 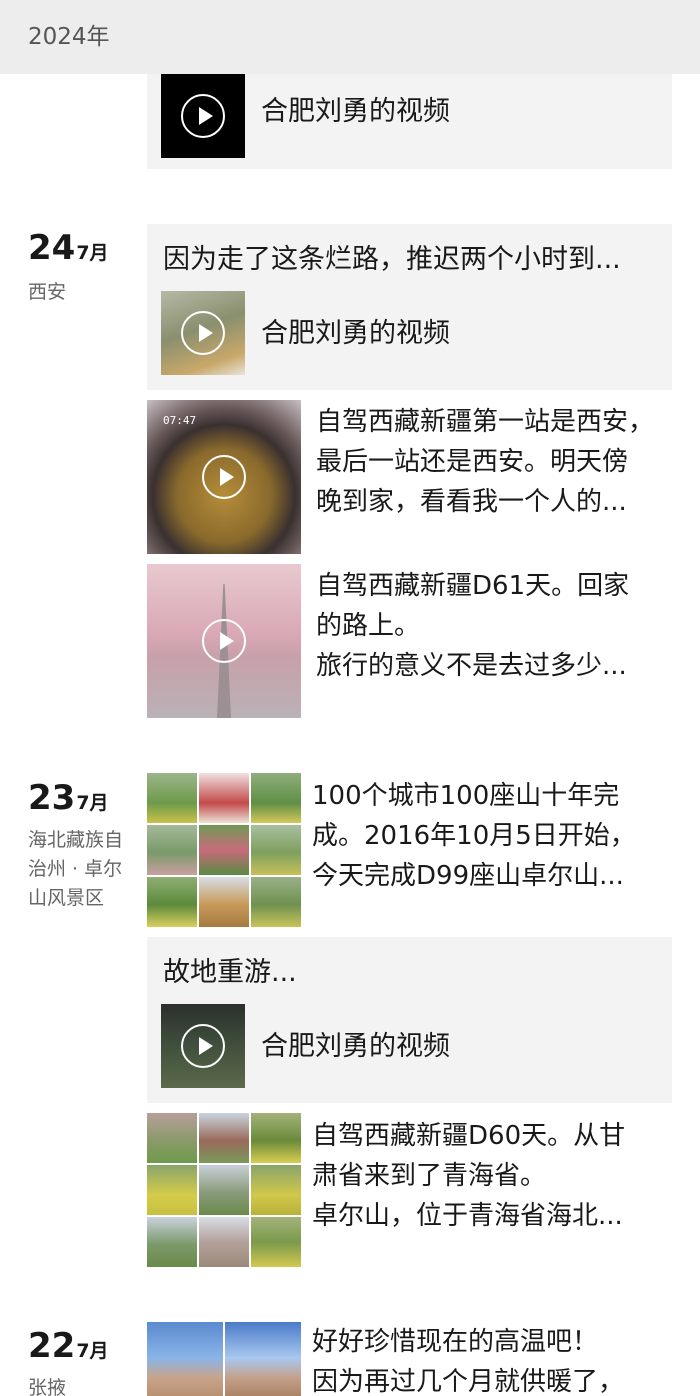 I want to click on date-day: 237月, so click(x=68, y=798).